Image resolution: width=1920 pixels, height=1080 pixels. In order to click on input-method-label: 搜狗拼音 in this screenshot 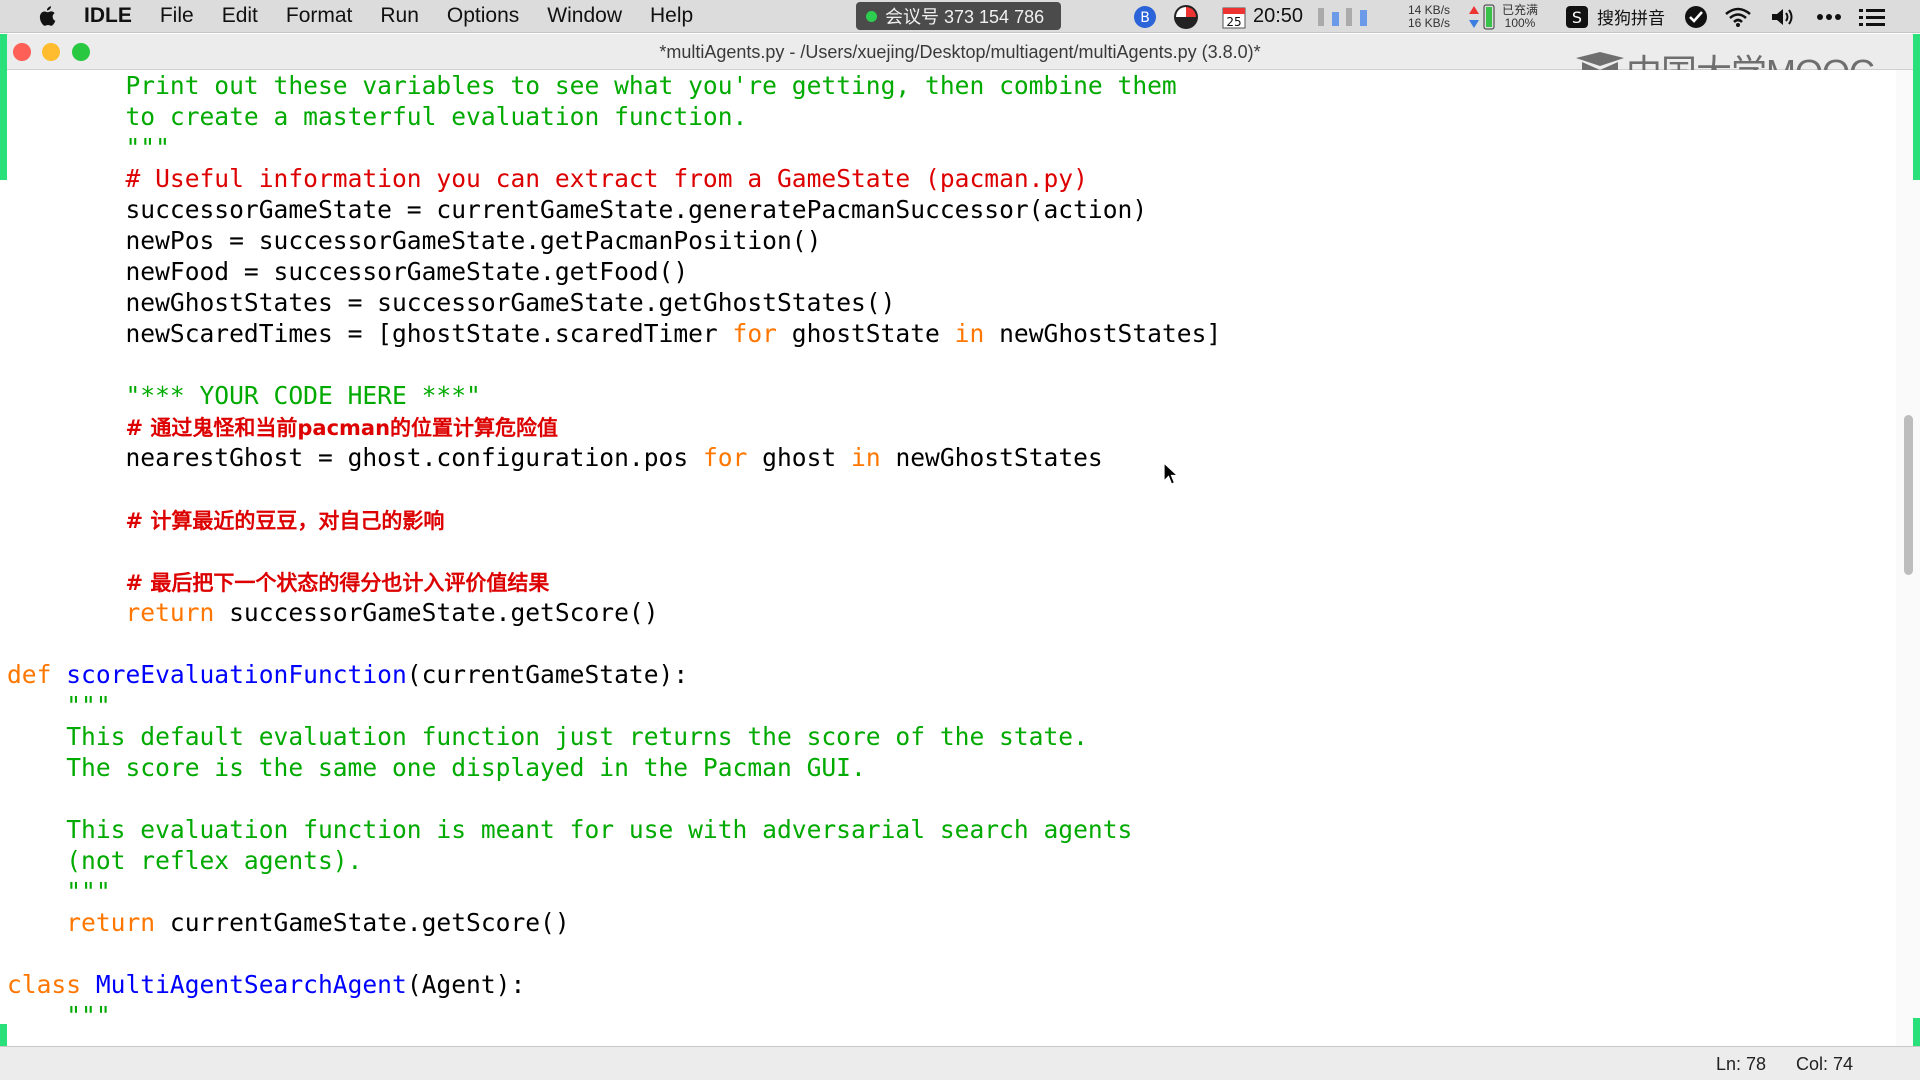, I will do `click(1631, 16)`.